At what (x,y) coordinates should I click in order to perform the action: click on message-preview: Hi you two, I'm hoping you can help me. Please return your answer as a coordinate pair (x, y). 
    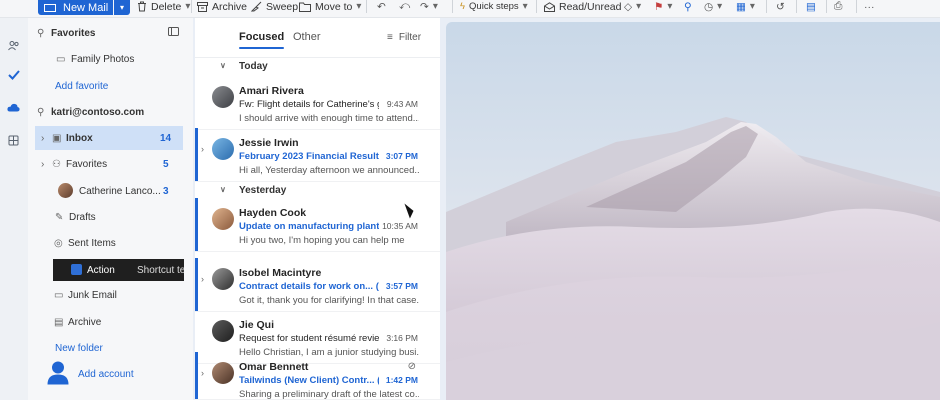
    Looking at the image, I should click on (322, 240).